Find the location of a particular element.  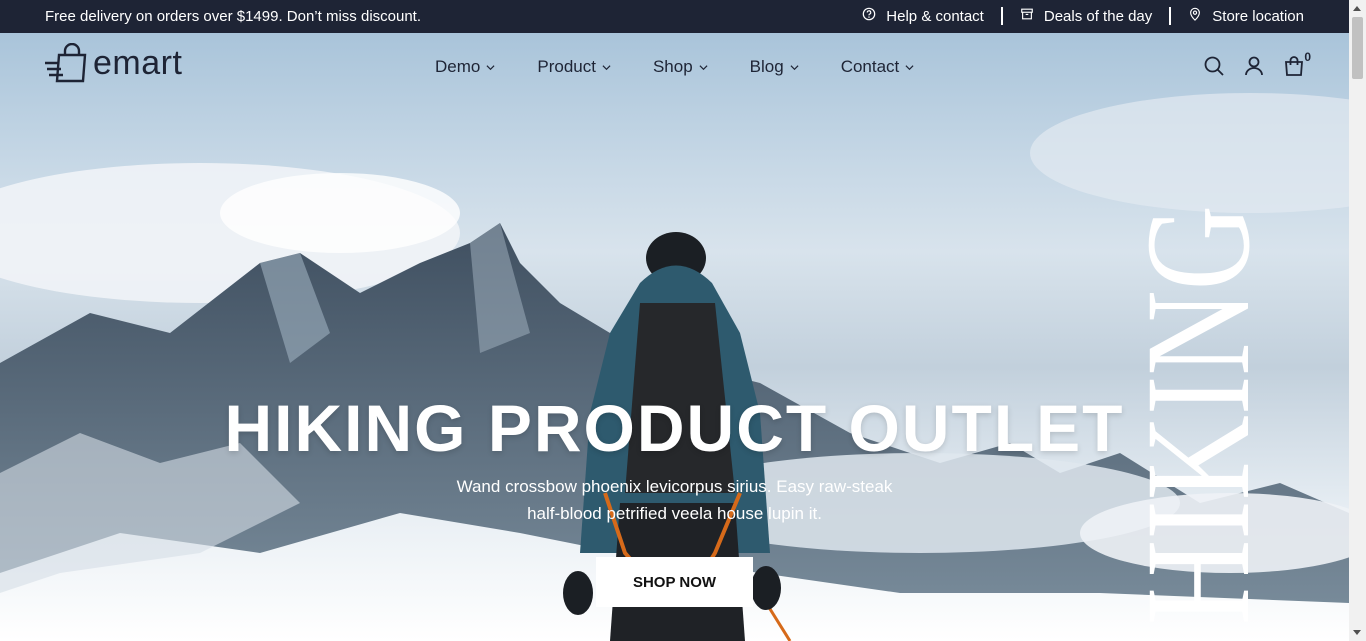

help-circle-icon is located at coordinates (869, 16).